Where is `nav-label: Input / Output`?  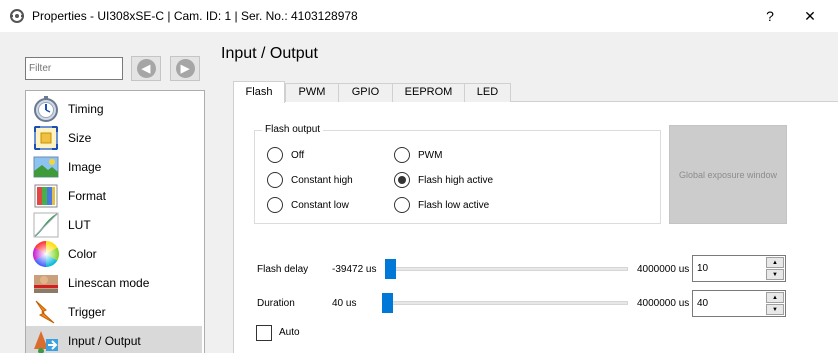
nav-label: Input / Output is located at coordinates (104, 340).